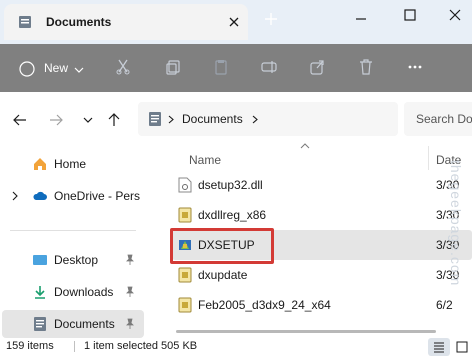  I want to click on home-icon, so click(40, 164).